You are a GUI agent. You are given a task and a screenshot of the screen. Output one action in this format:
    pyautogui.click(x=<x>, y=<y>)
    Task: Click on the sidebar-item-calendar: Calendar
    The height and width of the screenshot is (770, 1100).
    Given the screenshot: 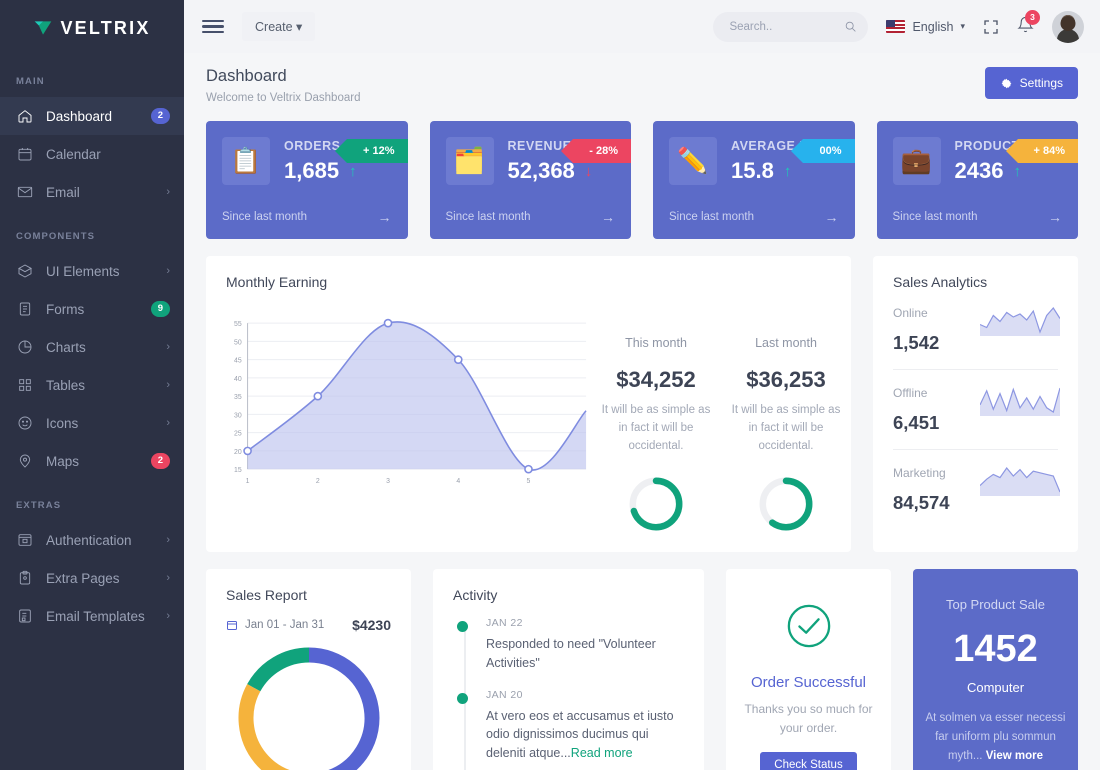 What is the action you would take?
    pyautogui.click(x=92, y=154)
    